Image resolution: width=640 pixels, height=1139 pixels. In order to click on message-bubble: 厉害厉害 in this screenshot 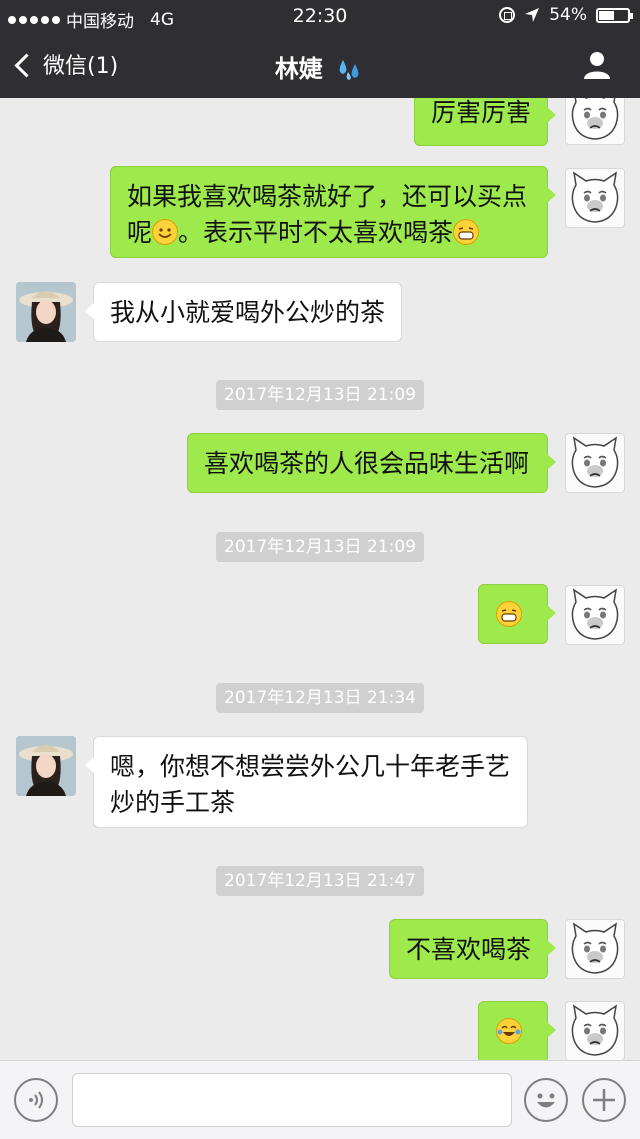, I will do `click(485, 122)`.